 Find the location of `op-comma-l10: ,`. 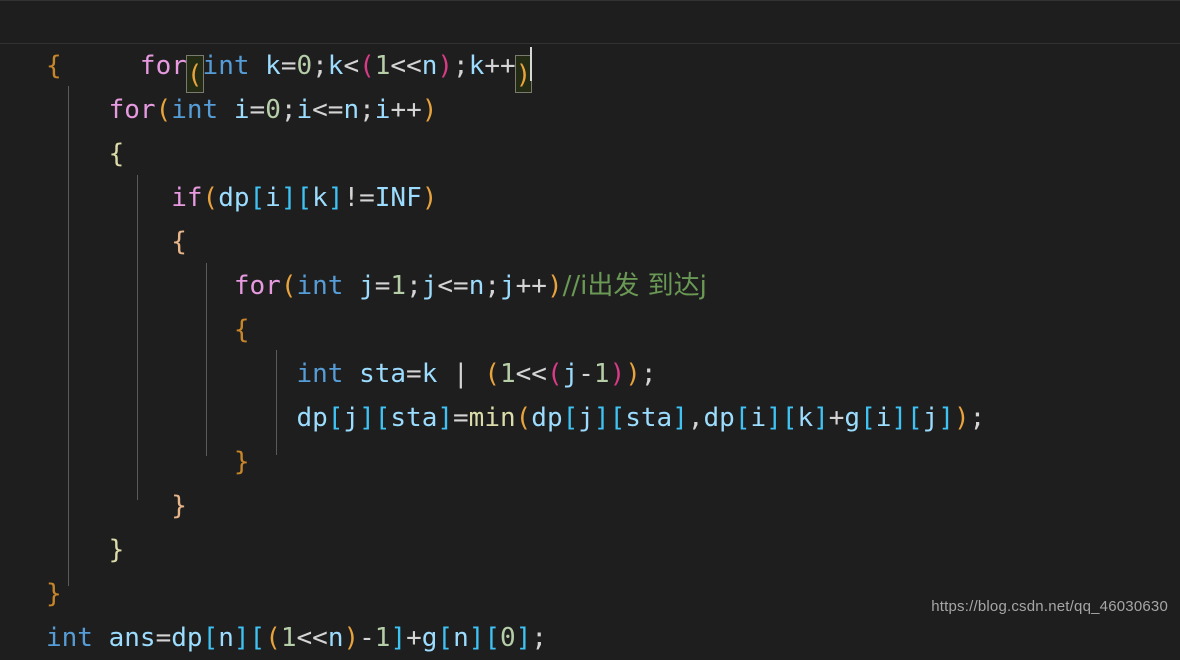

op-comma-l10: , is located at coordinates (695, 418).